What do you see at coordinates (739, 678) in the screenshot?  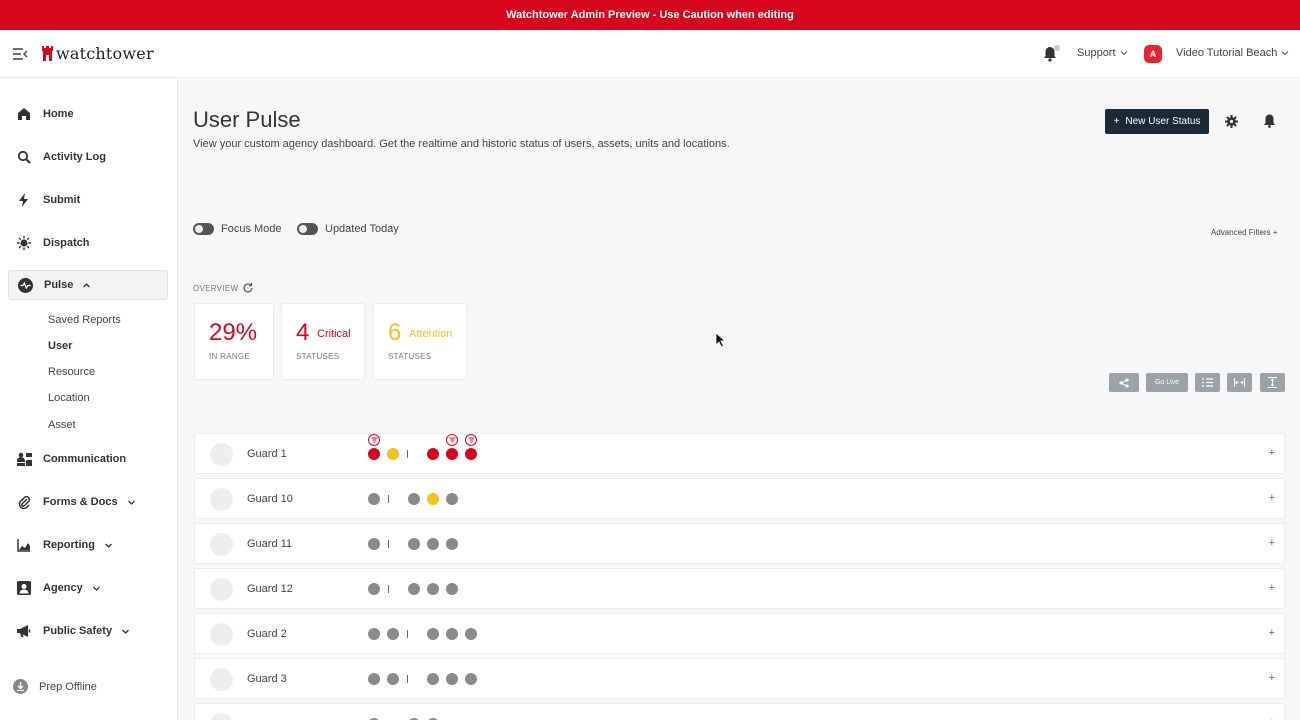 I see `user-row: Guard 3 +` at bounding box center [739, 678].